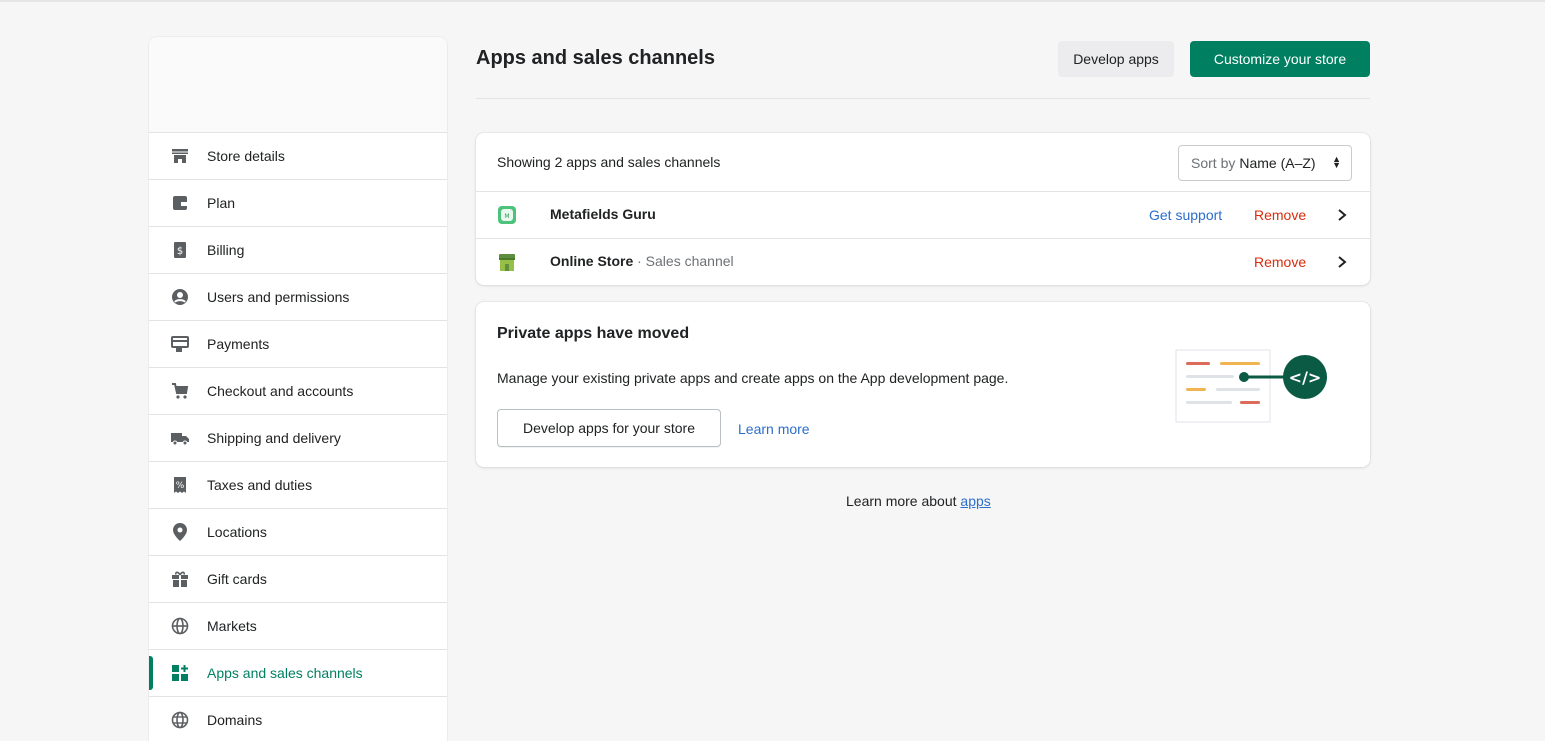 The height and width of the screenshot is (741, 1555). Describe the element at coordinates (180, 579) in the screenshot. I see `gift-icon` at that location.